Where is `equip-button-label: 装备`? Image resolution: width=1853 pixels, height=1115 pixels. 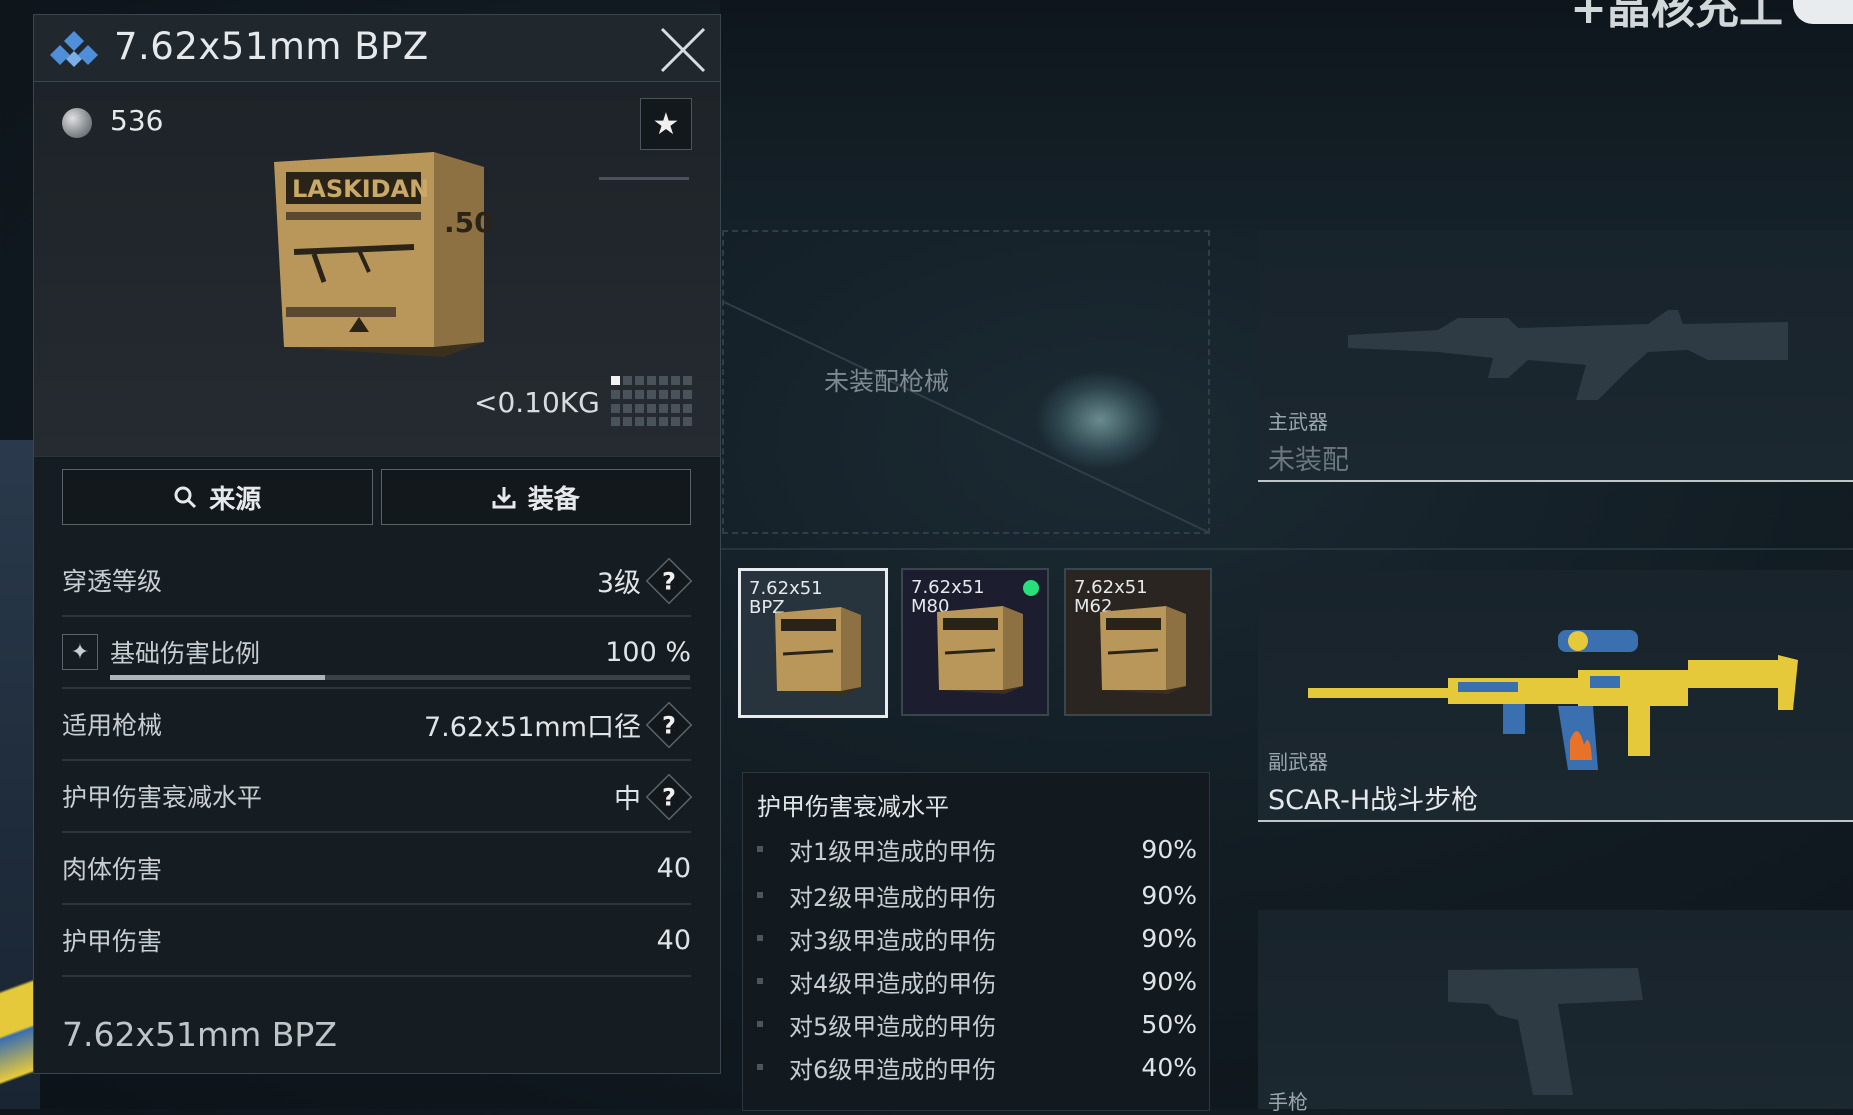 equip-button-label: 装备 is located at coordinates (553, 499).